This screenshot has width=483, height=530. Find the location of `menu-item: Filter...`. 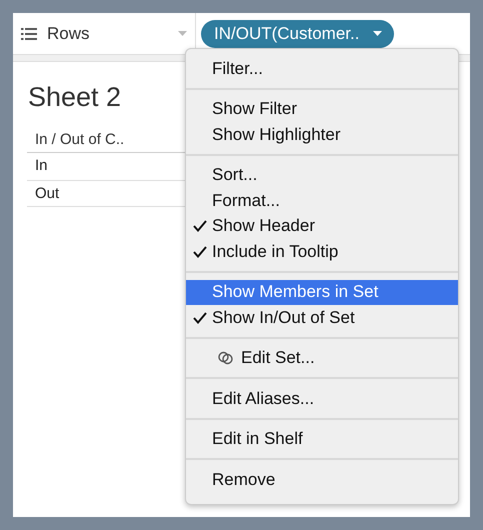

menu-item: Filter... is located at coordinates (322, 69).